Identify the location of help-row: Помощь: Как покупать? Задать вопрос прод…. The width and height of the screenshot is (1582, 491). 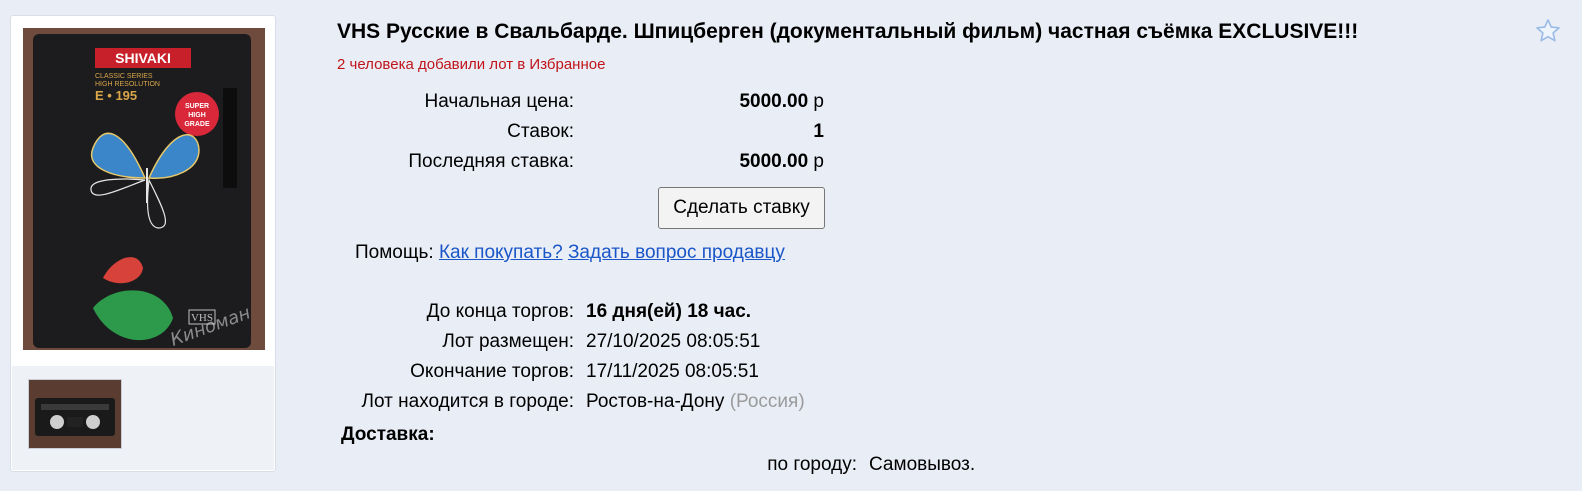
(570, 253).